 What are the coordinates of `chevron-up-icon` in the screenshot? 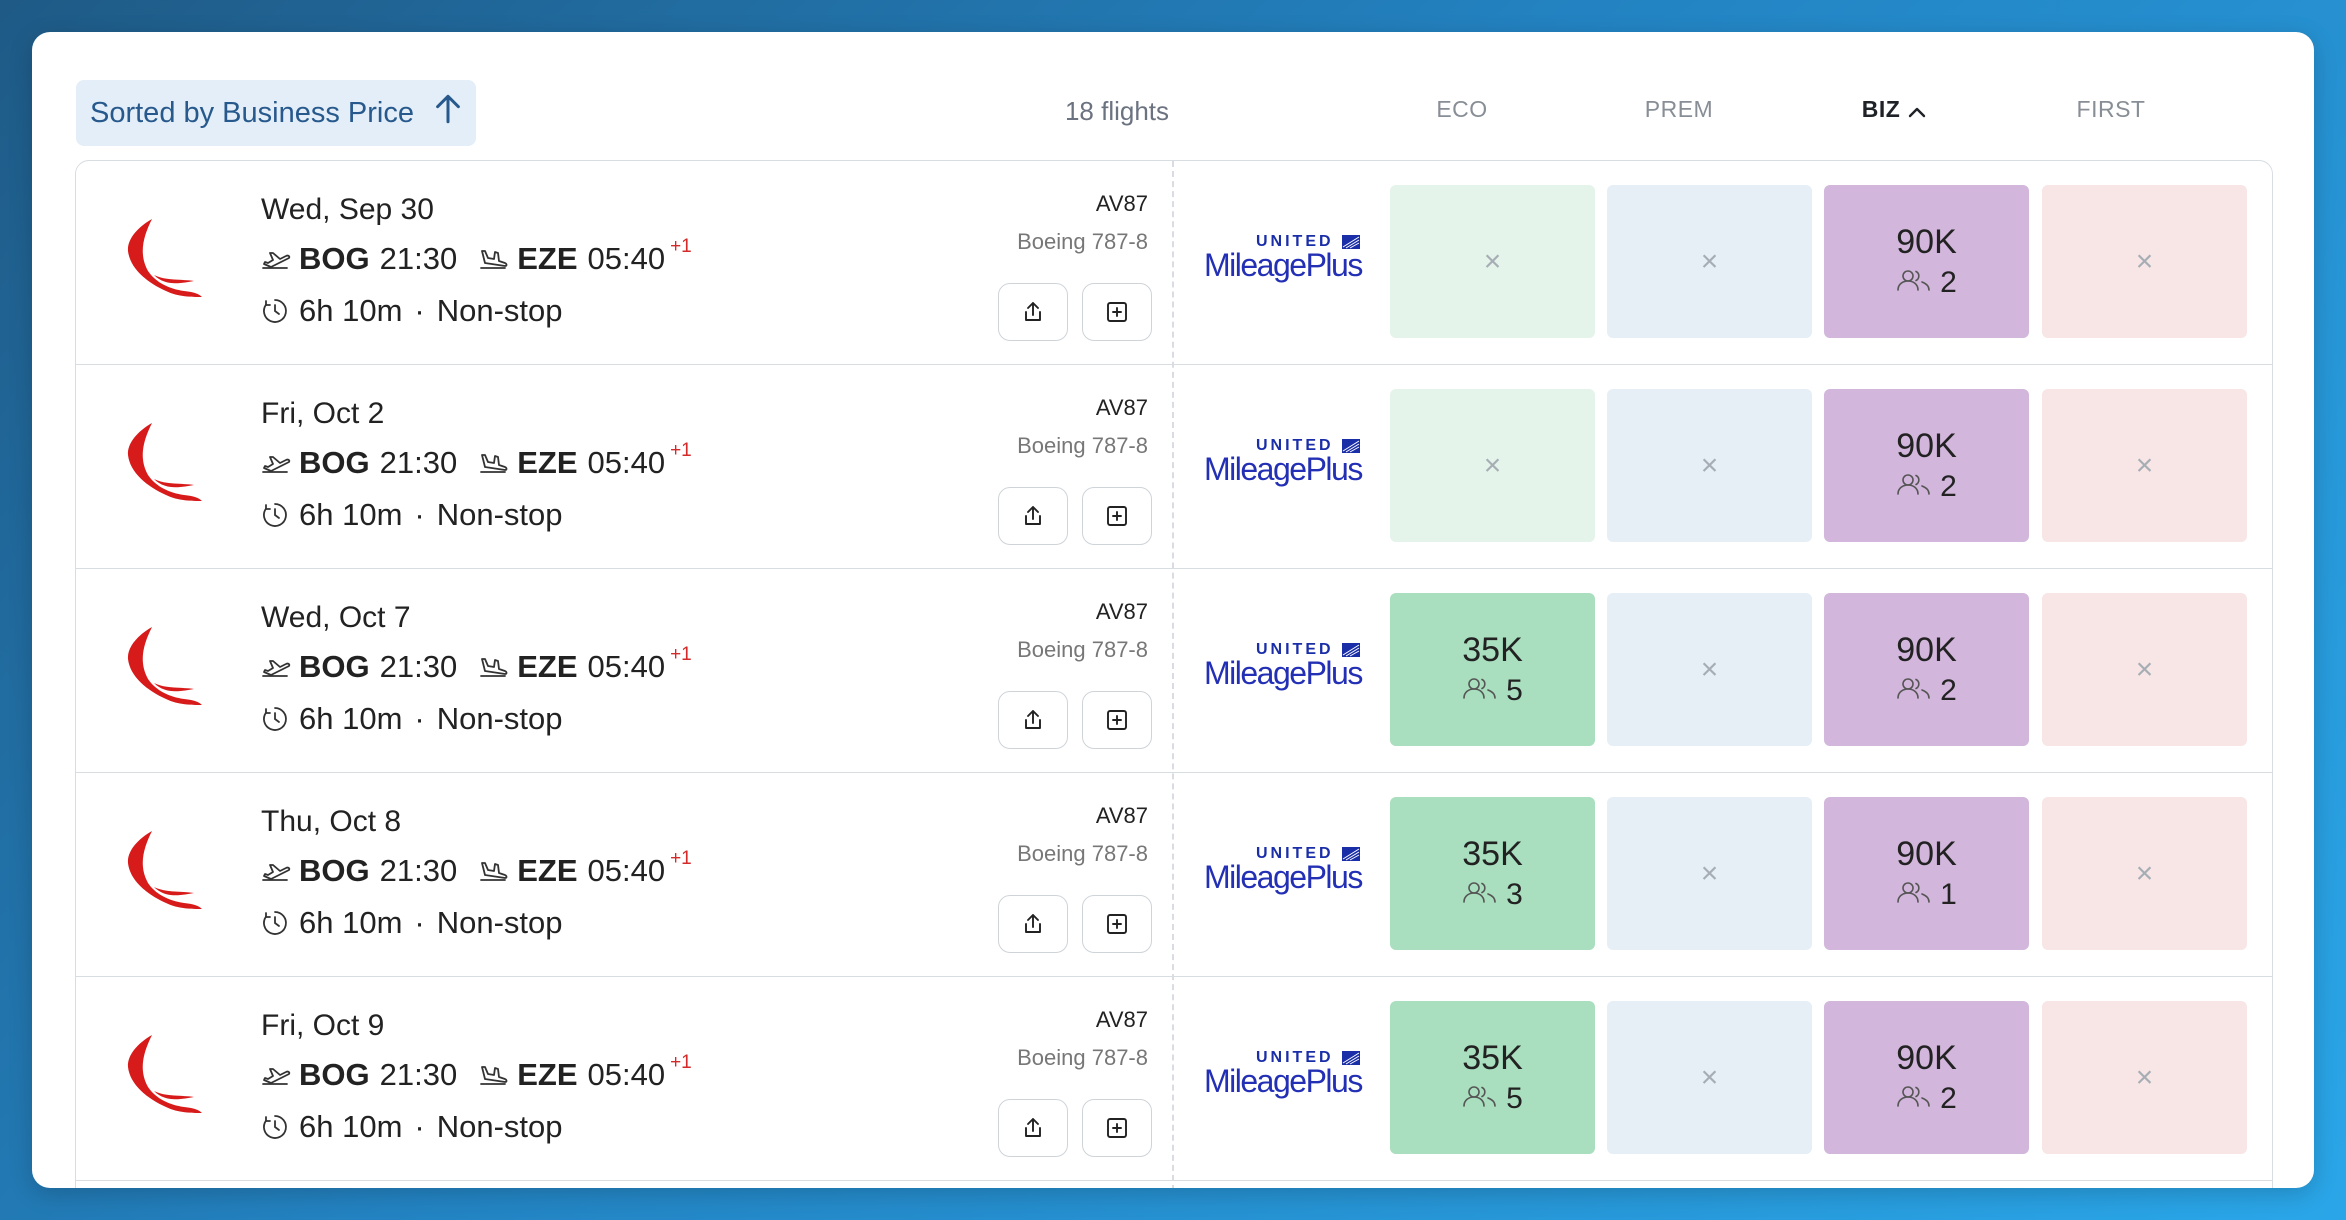 It's located at (1917, 110).